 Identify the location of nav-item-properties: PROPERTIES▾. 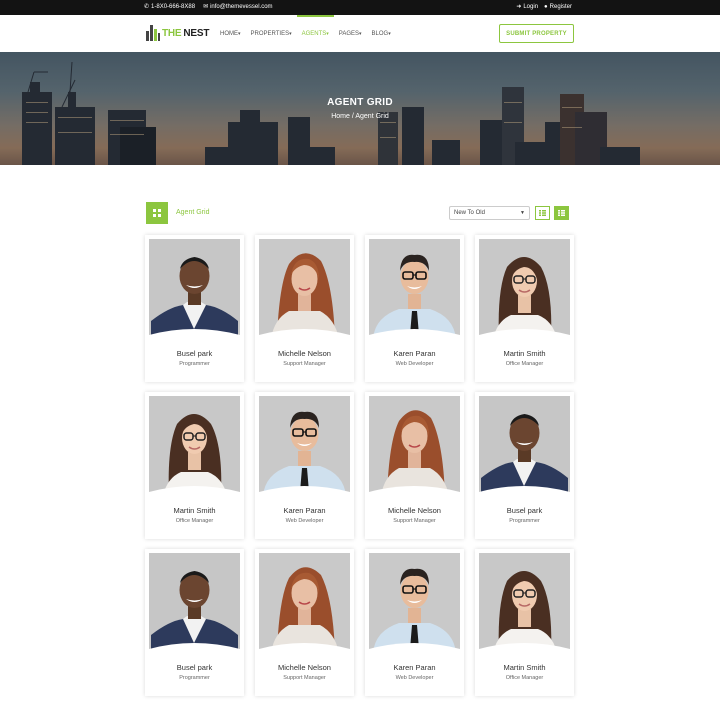
(271, 33).